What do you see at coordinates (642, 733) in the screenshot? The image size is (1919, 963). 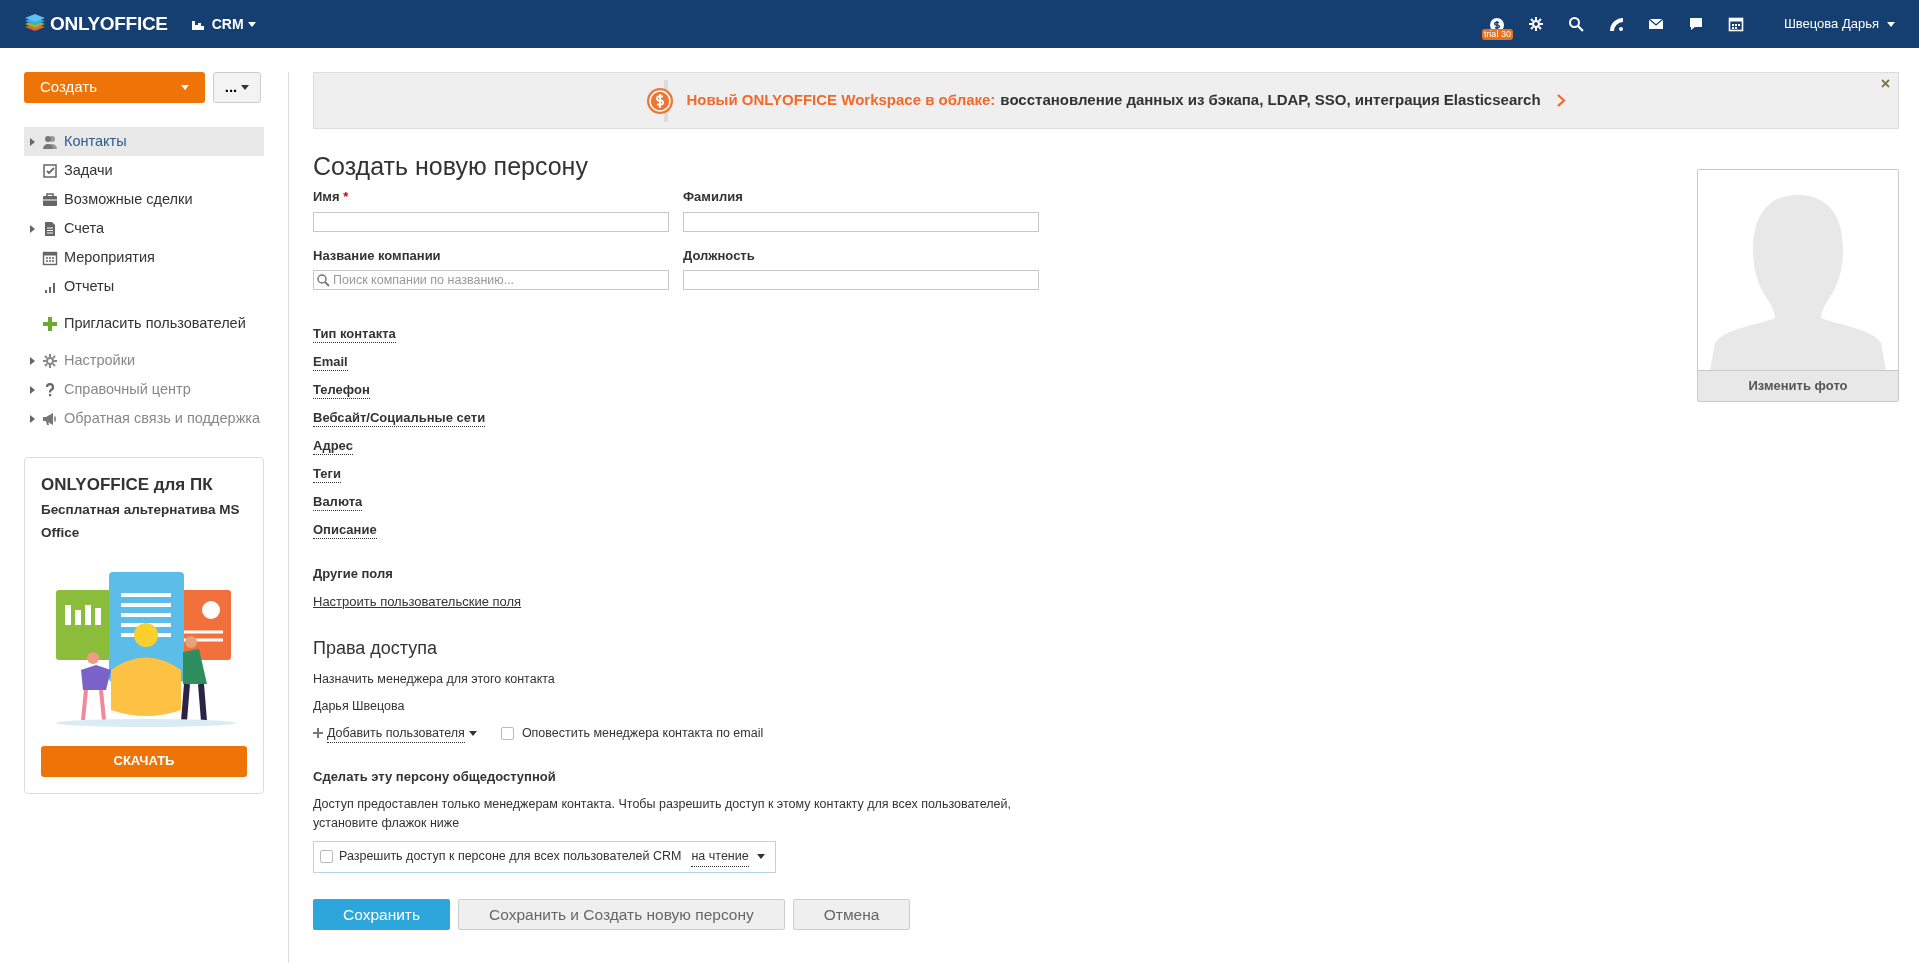 I see `checkbox-label: Оповестить менеджера контакта по email` at bounding box center [642, 733].